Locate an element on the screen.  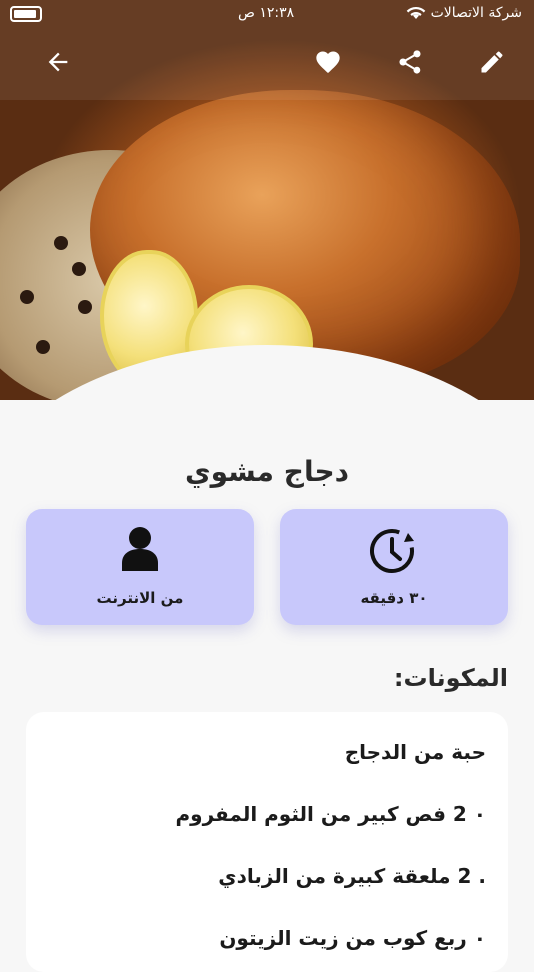
cooking-time-label: ٣٠ دقيقه is located at coordinates (394, 598).